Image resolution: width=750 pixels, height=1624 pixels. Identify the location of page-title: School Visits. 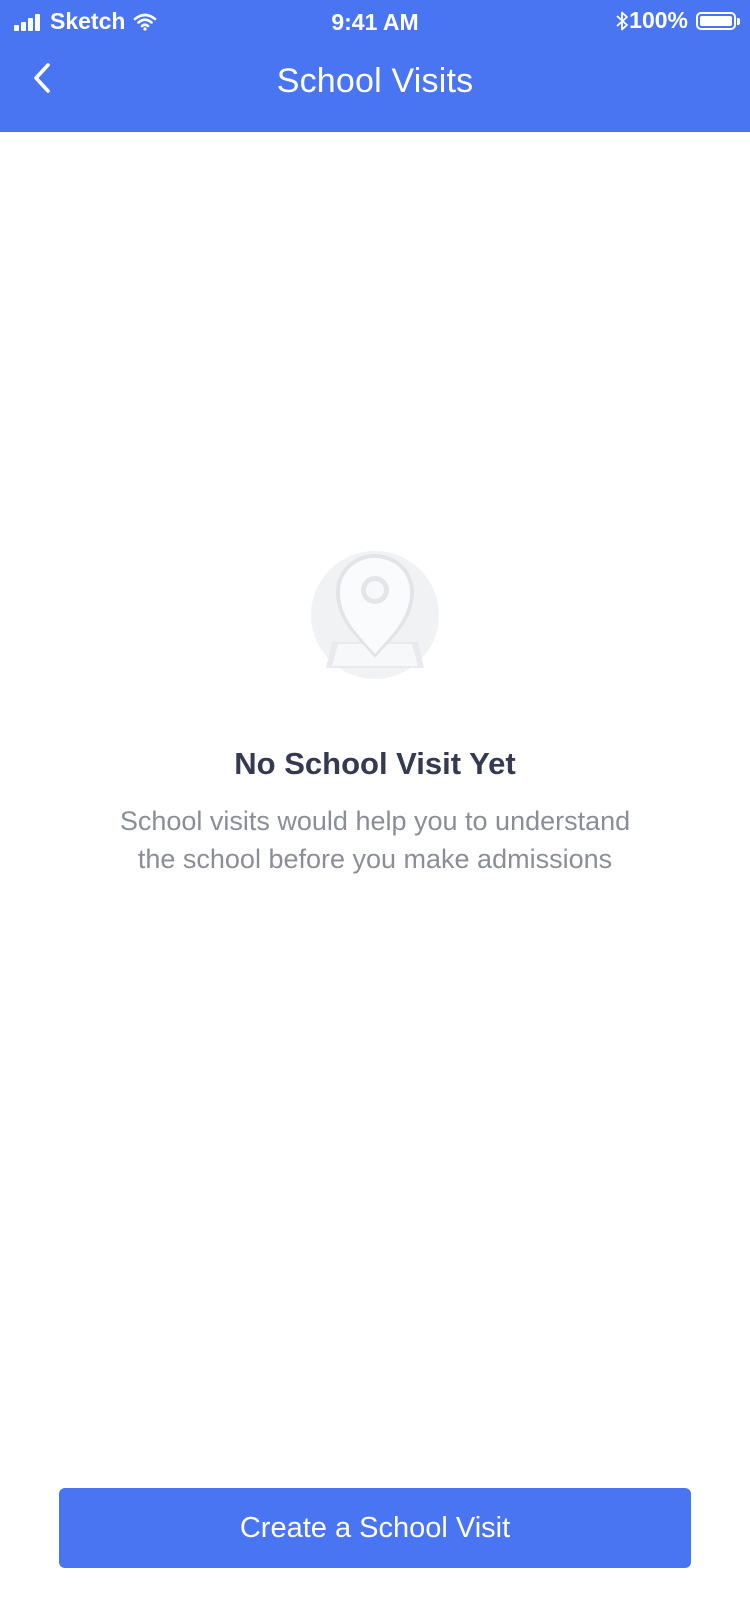
(375, 81).